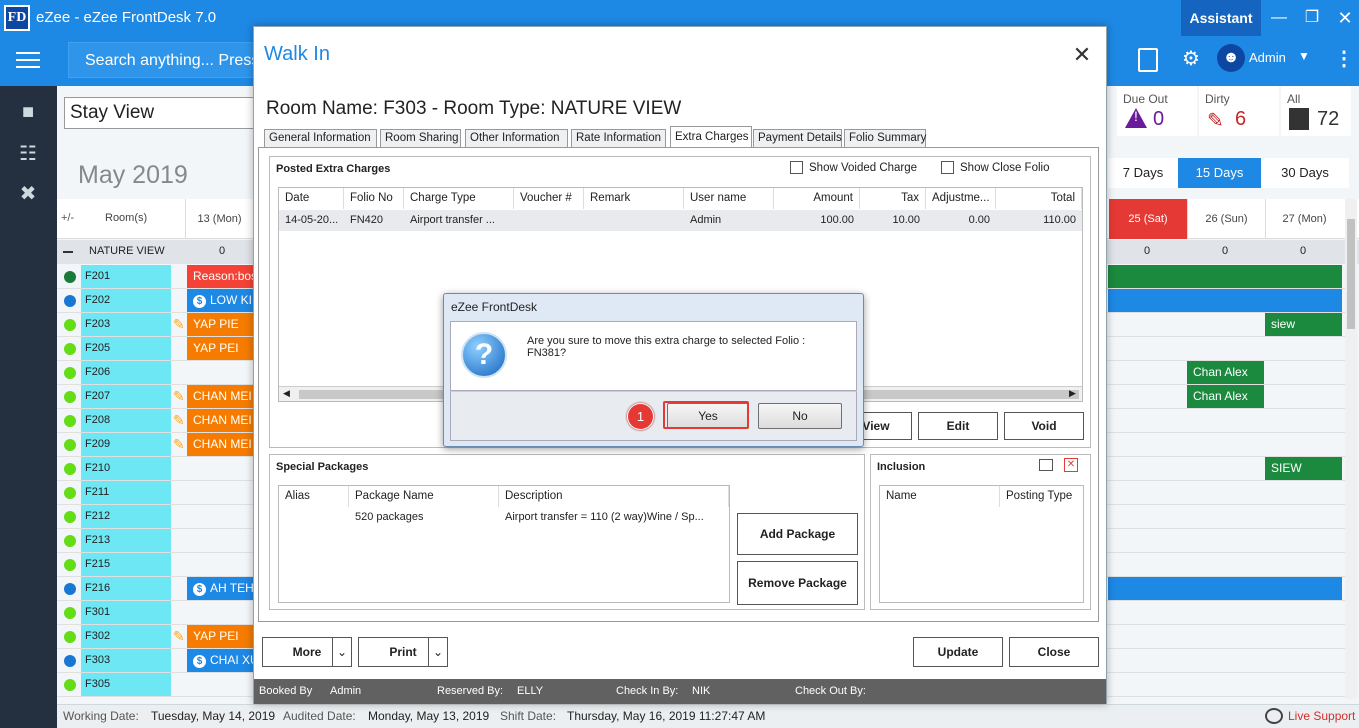  I want to click on remove-package-button: Remove Package, so click(797, 583).